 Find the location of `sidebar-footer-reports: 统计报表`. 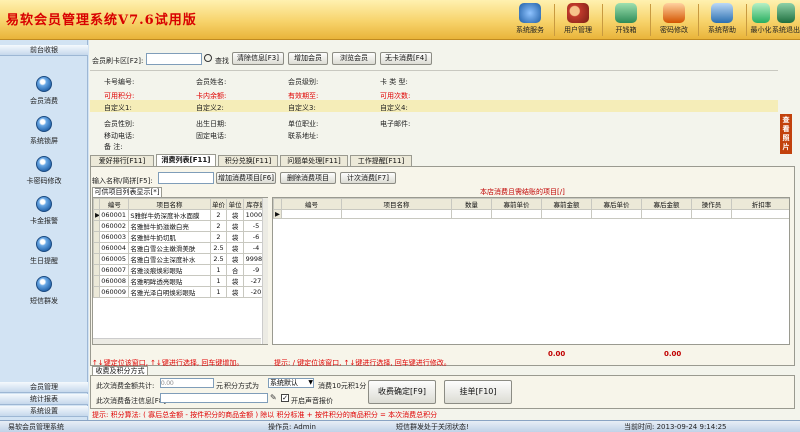

sidebar-footer-reports: 统计报表 is located at coordinates (44, 399).